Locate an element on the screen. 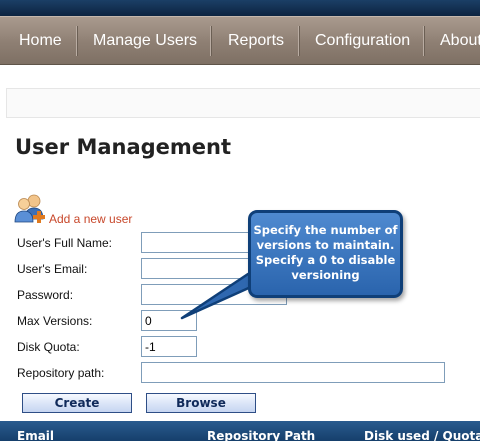 The width and height of the screenshot is (480, 443). callout-text-line: versioning is located at coordinates (325, 275).